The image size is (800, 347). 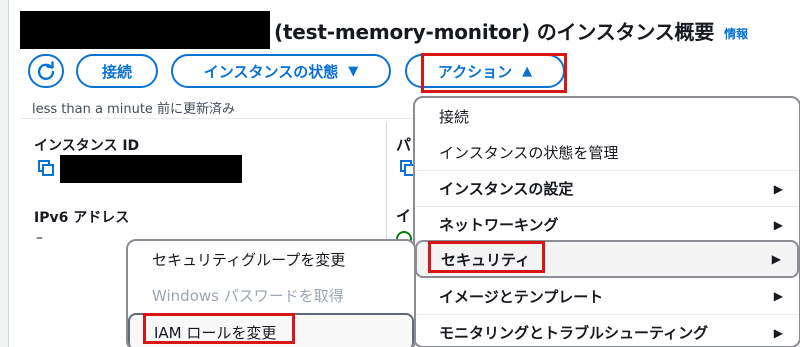 I want to click on submenu-item-label: セキュリティグループを変更, so click(x=249, y=259).